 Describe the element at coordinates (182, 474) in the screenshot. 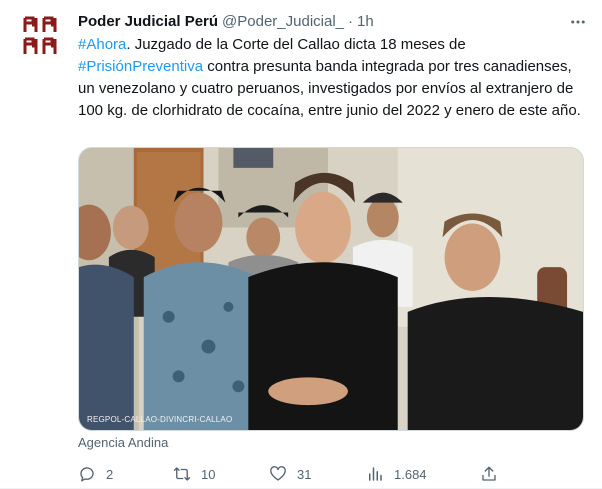

I see `retweet-icon` at that location.